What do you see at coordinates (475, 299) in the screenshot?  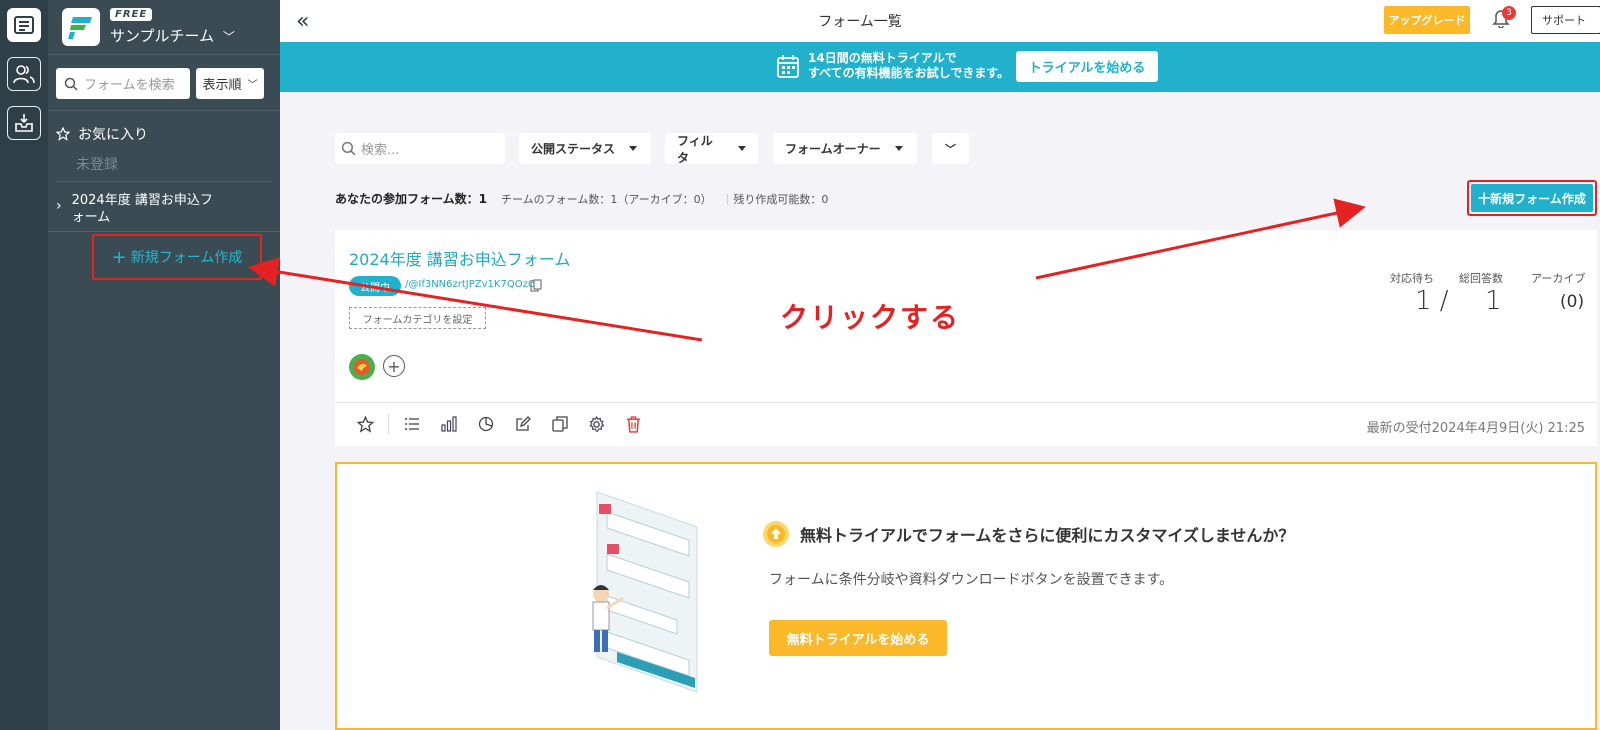 I see `arrow-to-sidebar-new-form` at bounding box center [475, 299].